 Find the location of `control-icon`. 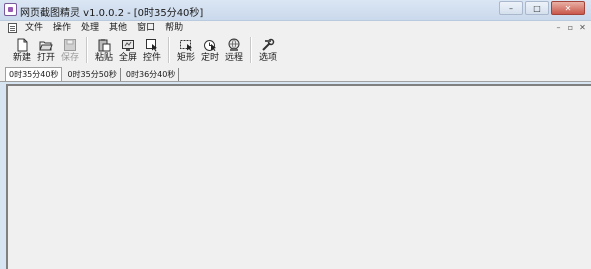

control-icon is located at coordinates (152, 45).